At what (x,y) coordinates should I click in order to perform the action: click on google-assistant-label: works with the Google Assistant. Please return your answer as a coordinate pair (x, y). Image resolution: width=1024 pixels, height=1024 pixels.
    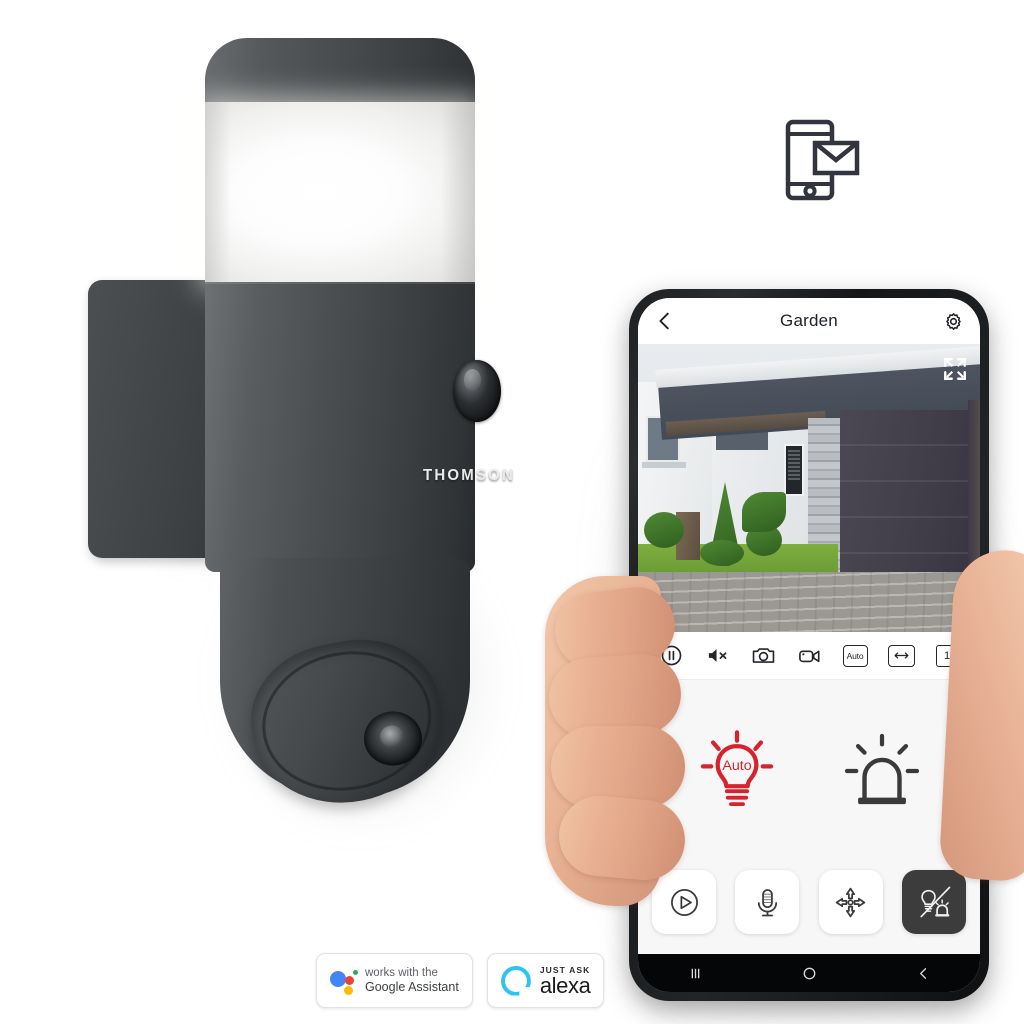
    Looking at the image, I should click on (412, 980).